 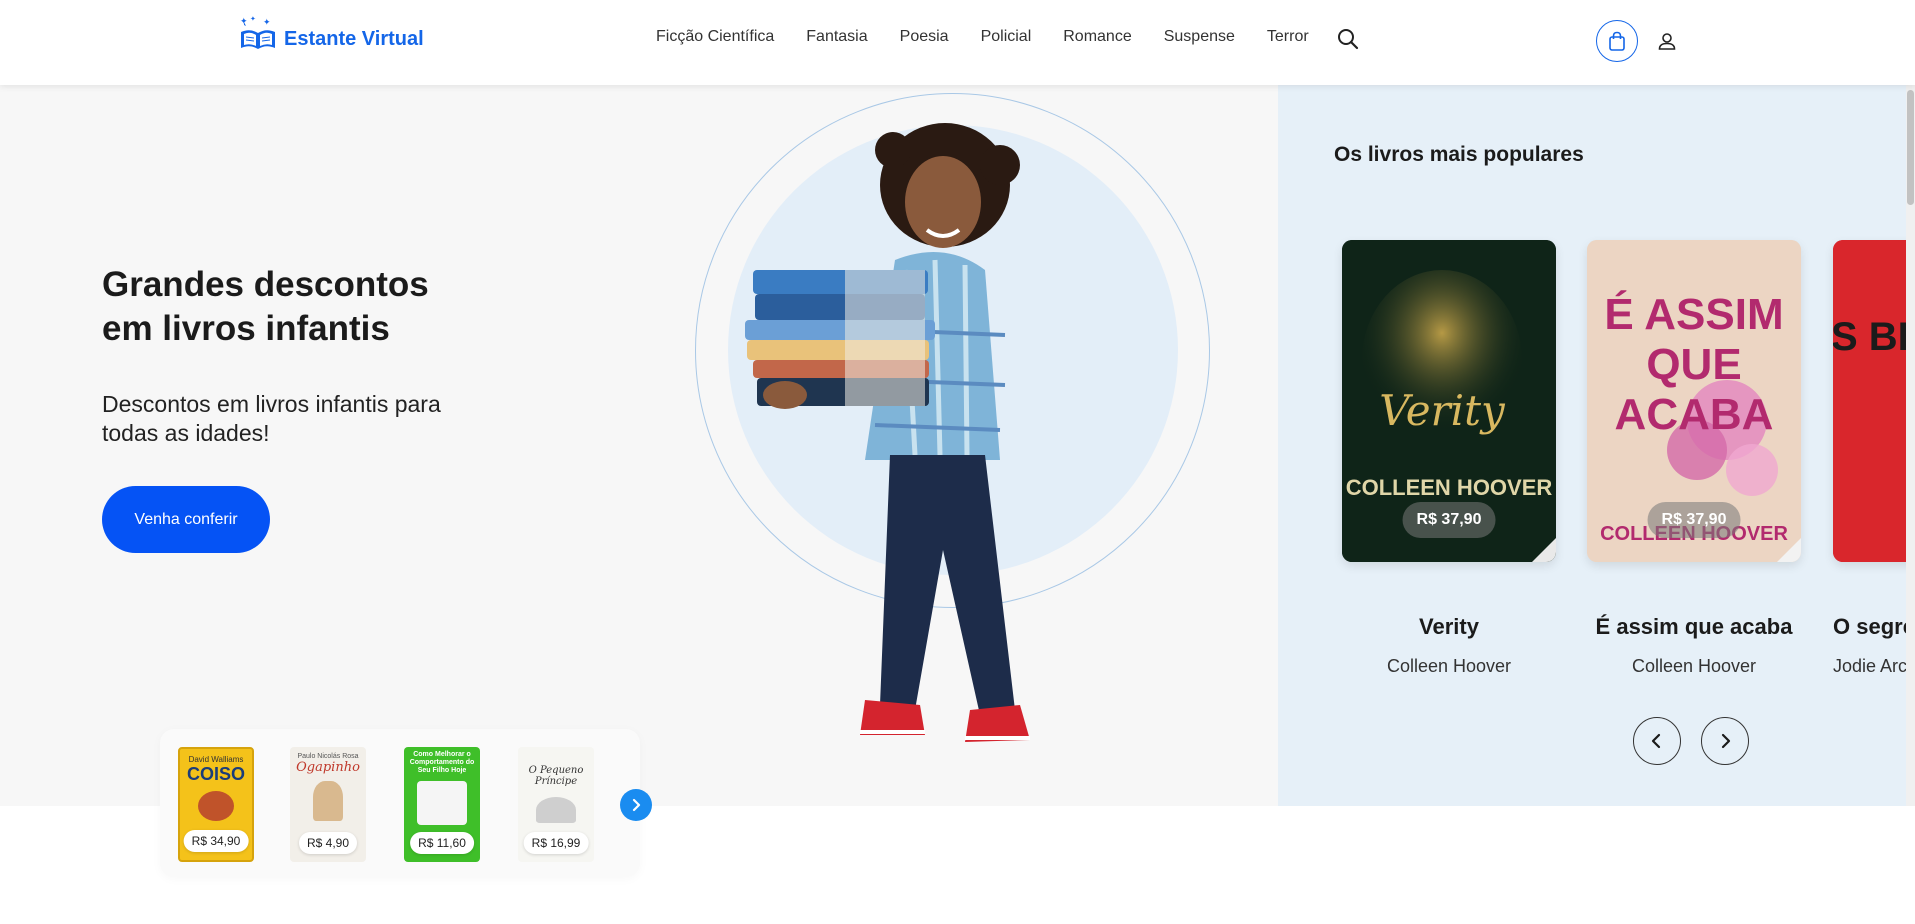 What do you see at coordinates (1870, 666) in the screenshot?
I see `book-author: Jodie Arc` at bounding box center [1870, 666].